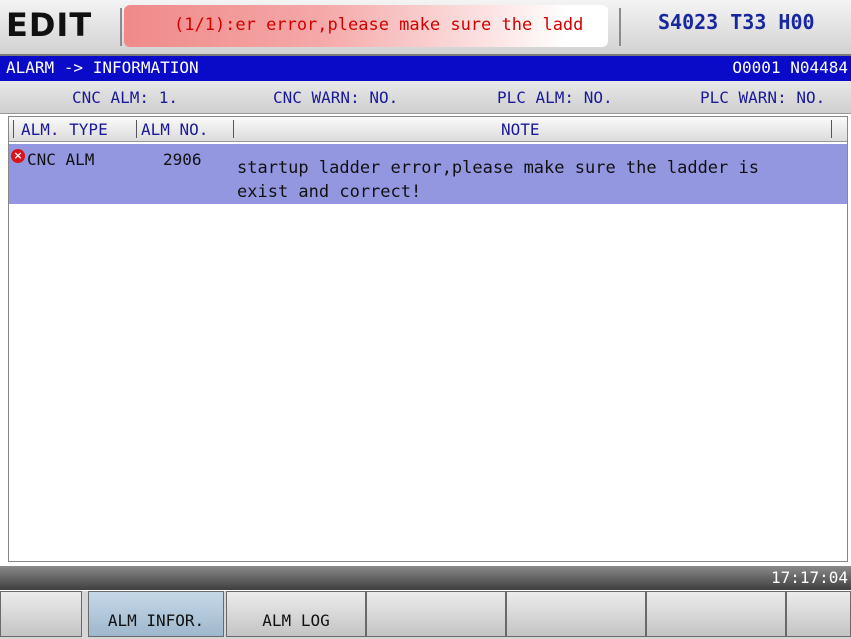  Describe the element at coordinates (125, 97) in the screenshot. I see `cnc-alarm-count: CNC ALM: 1.` at that location.